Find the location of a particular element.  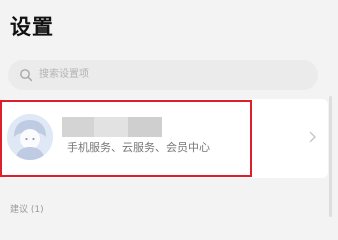

chevron-right-icon is located at coordinates (313, 137).